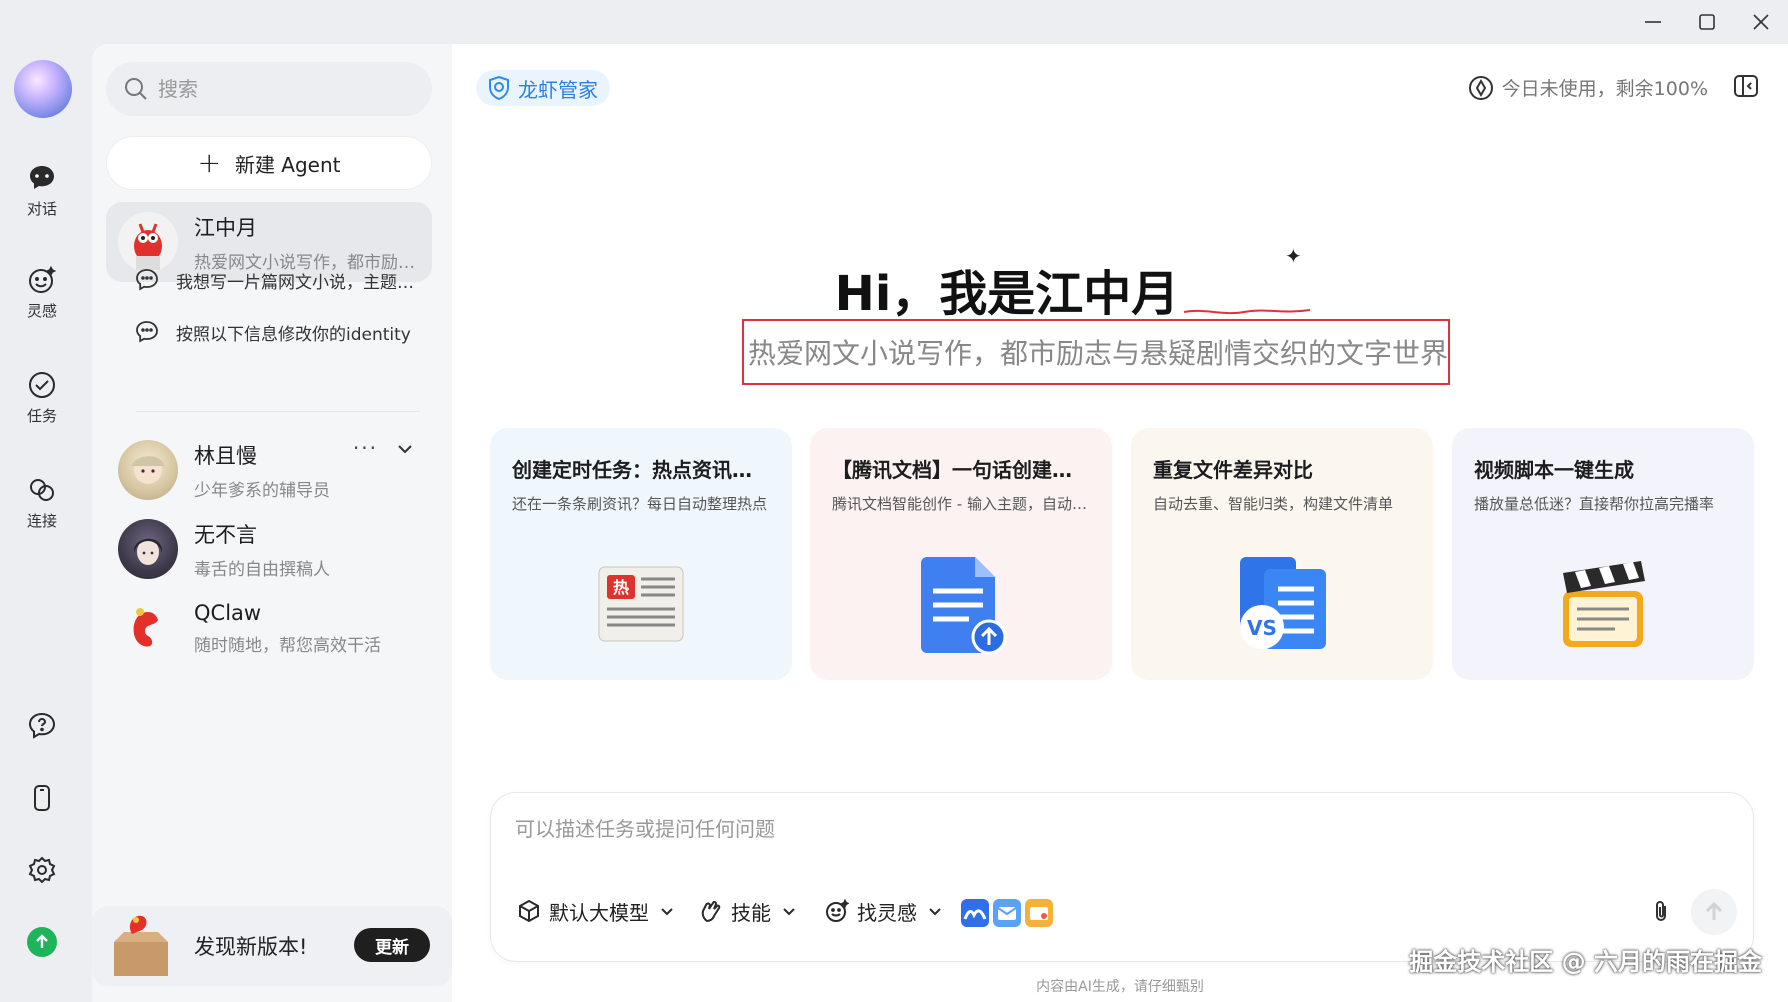  I want to click on rail-item-tasks: 任务, so click(42, 397).